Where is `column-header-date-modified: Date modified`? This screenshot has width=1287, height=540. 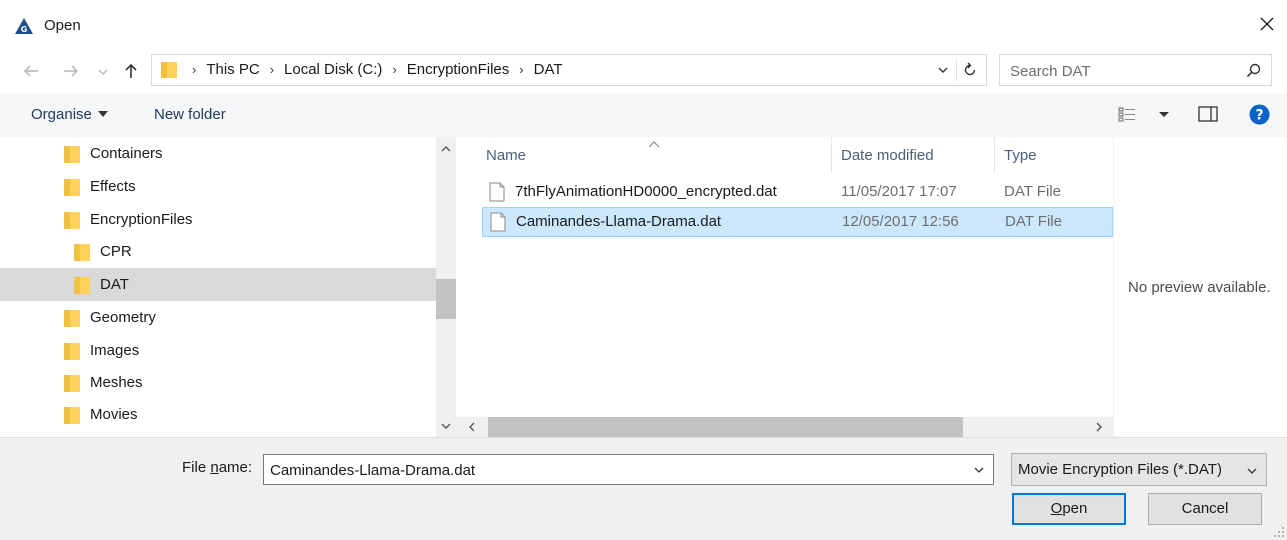
column-header-date-modified: Date modified is located at coordinates (913, 155).